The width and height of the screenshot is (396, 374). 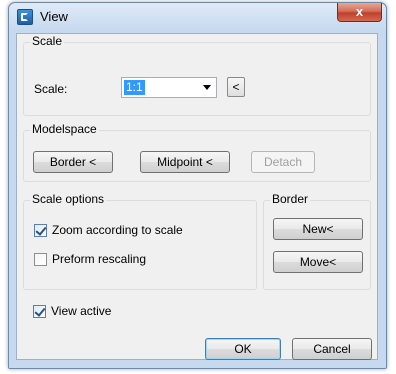 What do you see at coordinates (99, 259) in the screenshot?
I see `preform-rescaling-label: Preform rescaling` at bounding box center [99, 259].